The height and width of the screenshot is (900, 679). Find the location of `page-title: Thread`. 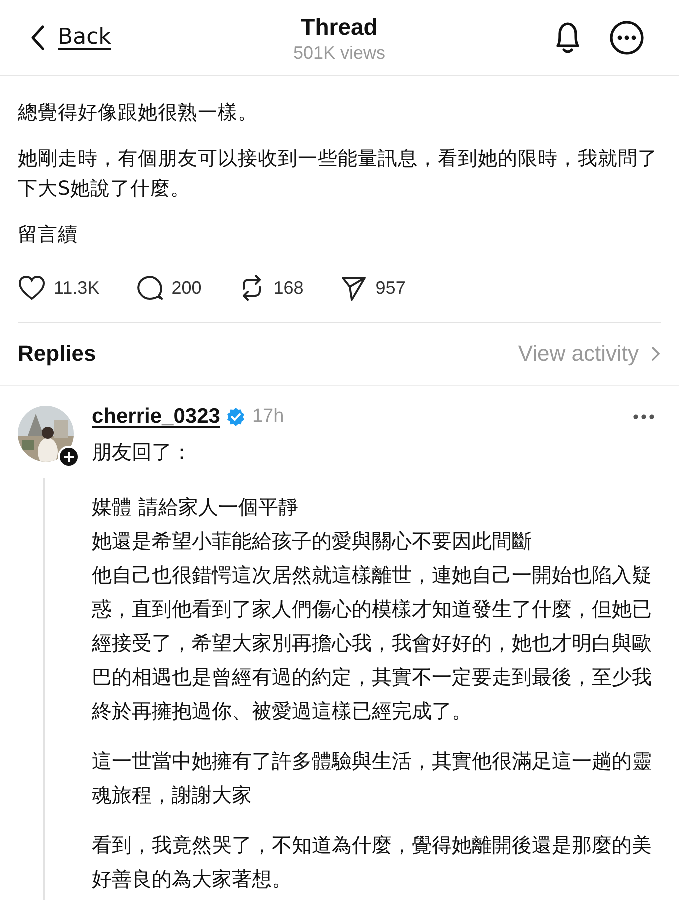

page-title: Thread is located at coordinates (339, 27).